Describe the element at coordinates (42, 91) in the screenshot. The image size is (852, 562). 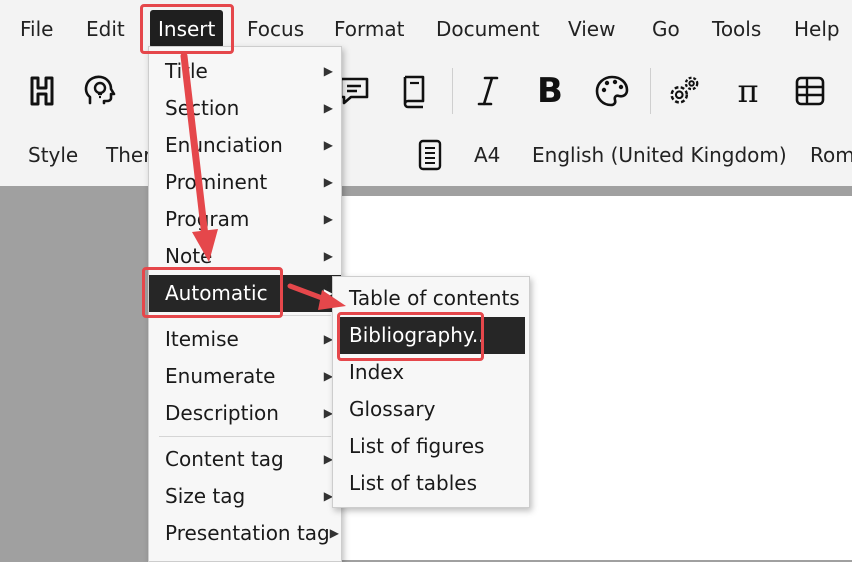
I see `heading-icon` at that location.